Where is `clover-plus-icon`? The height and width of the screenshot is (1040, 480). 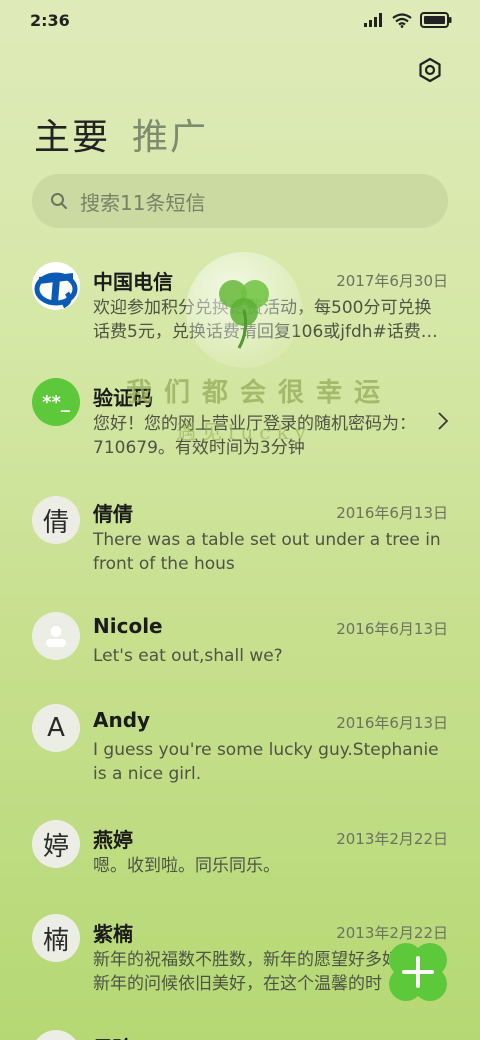 clover-plus-icon is located at coordinates (418, 972).